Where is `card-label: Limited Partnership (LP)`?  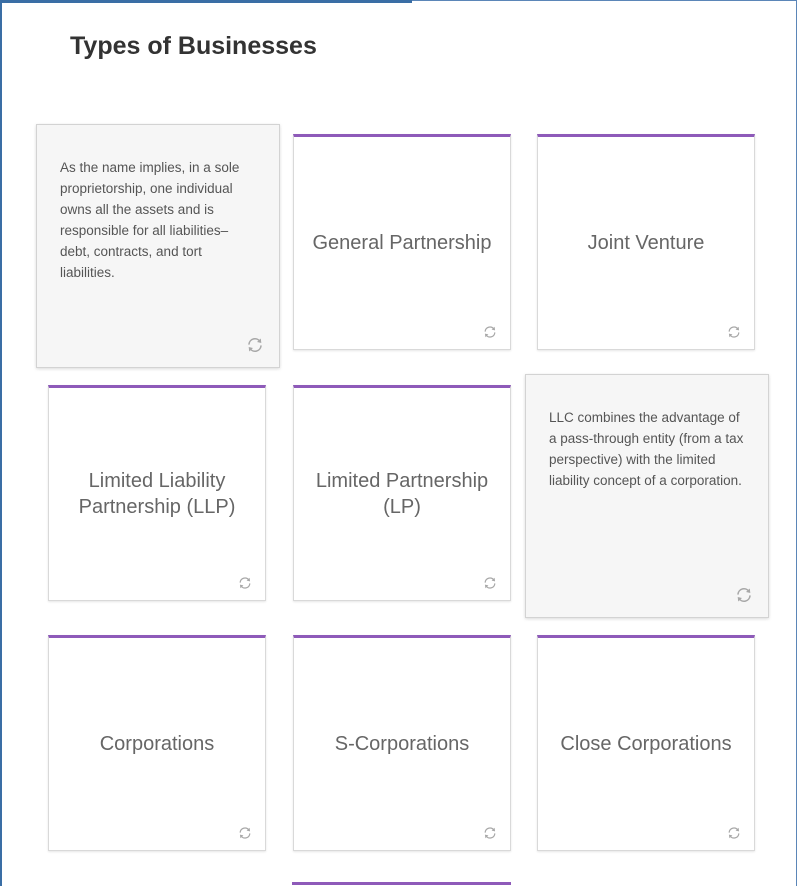
card-label: Limited Partnership (LP) is located at coordinates (402, 494).